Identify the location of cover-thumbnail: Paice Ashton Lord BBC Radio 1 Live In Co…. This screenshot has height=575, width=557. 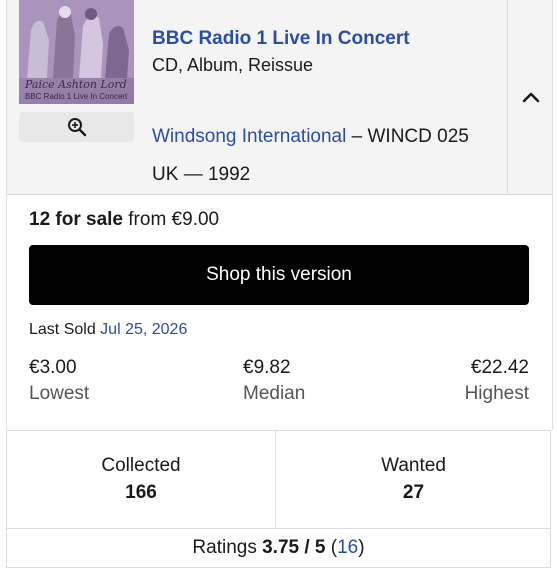
(76, 52).